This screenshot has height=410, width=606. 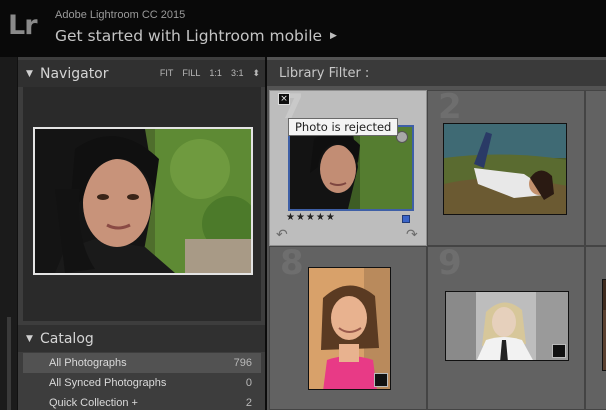 I want to click on selected-thumbnail-frame, so click(x=351, y=168).